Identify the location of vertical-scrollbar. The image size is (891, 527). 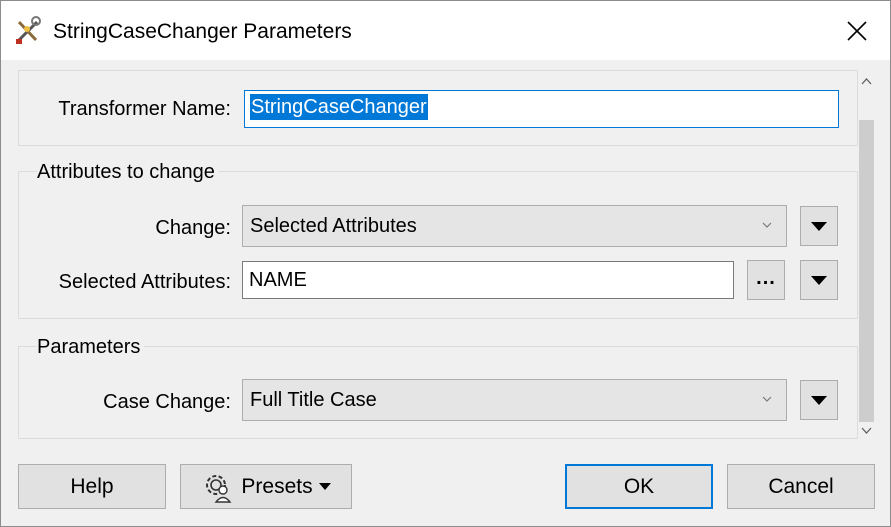
(866, 255).